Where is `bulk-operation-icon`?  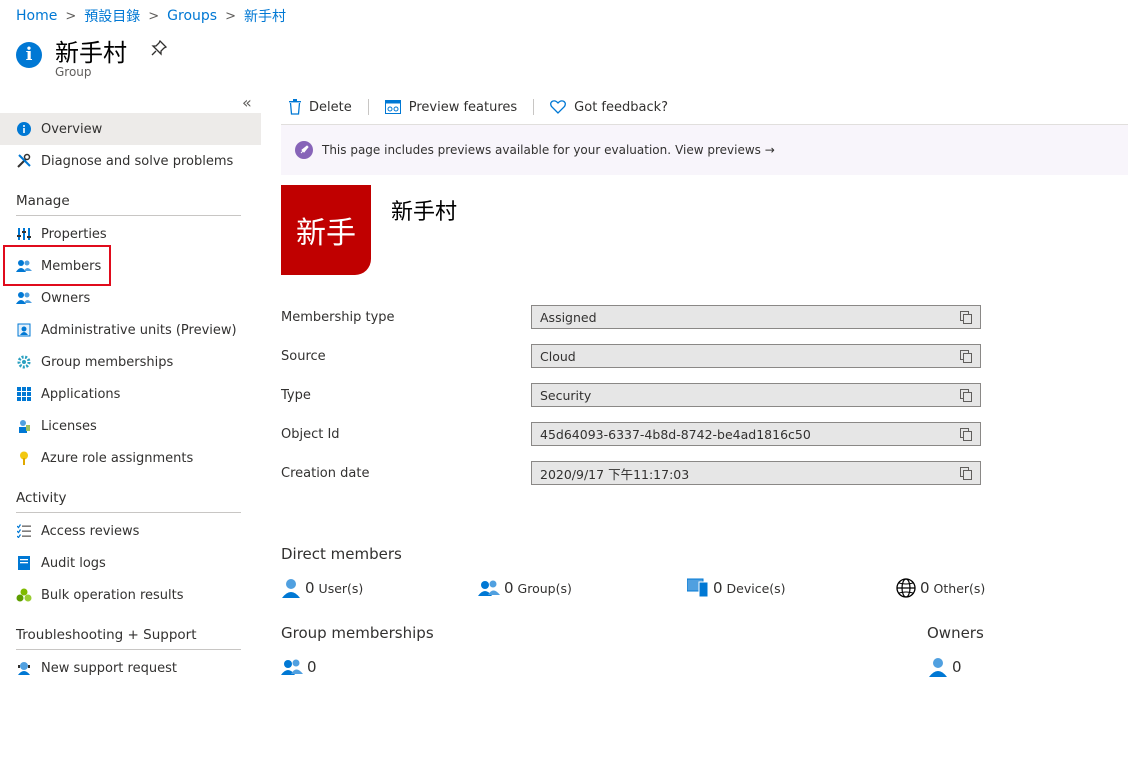
bulk-operation-icon is located at coordinates (24, 595).